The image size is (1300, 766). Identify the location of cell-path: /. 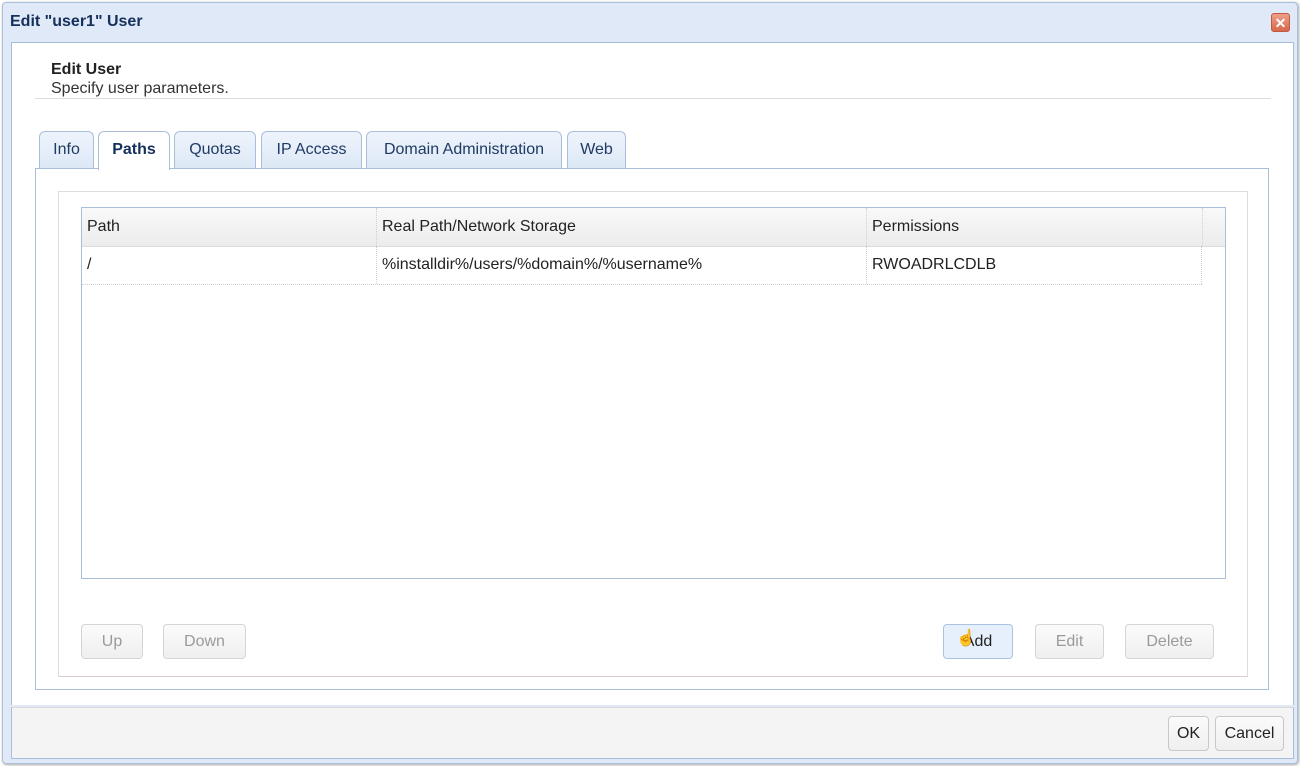
(229, 265).